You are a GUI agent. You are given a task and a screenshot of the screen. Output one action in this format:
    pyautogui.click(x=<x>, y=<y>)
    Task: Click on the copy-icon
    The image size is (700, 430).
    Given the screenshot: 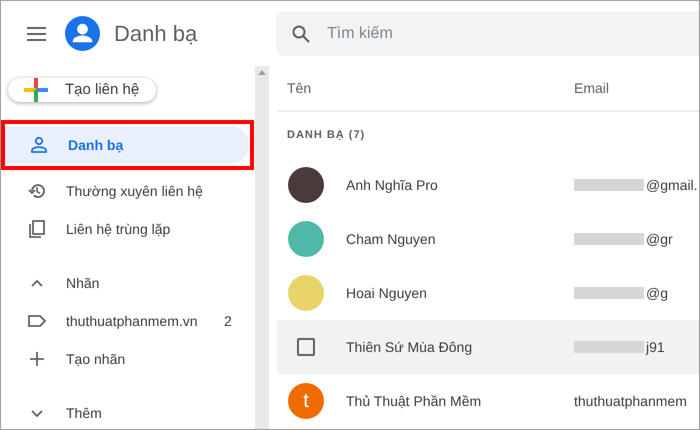 What is the action you would take?
    pyautogui.click(x=37, y=229)
    